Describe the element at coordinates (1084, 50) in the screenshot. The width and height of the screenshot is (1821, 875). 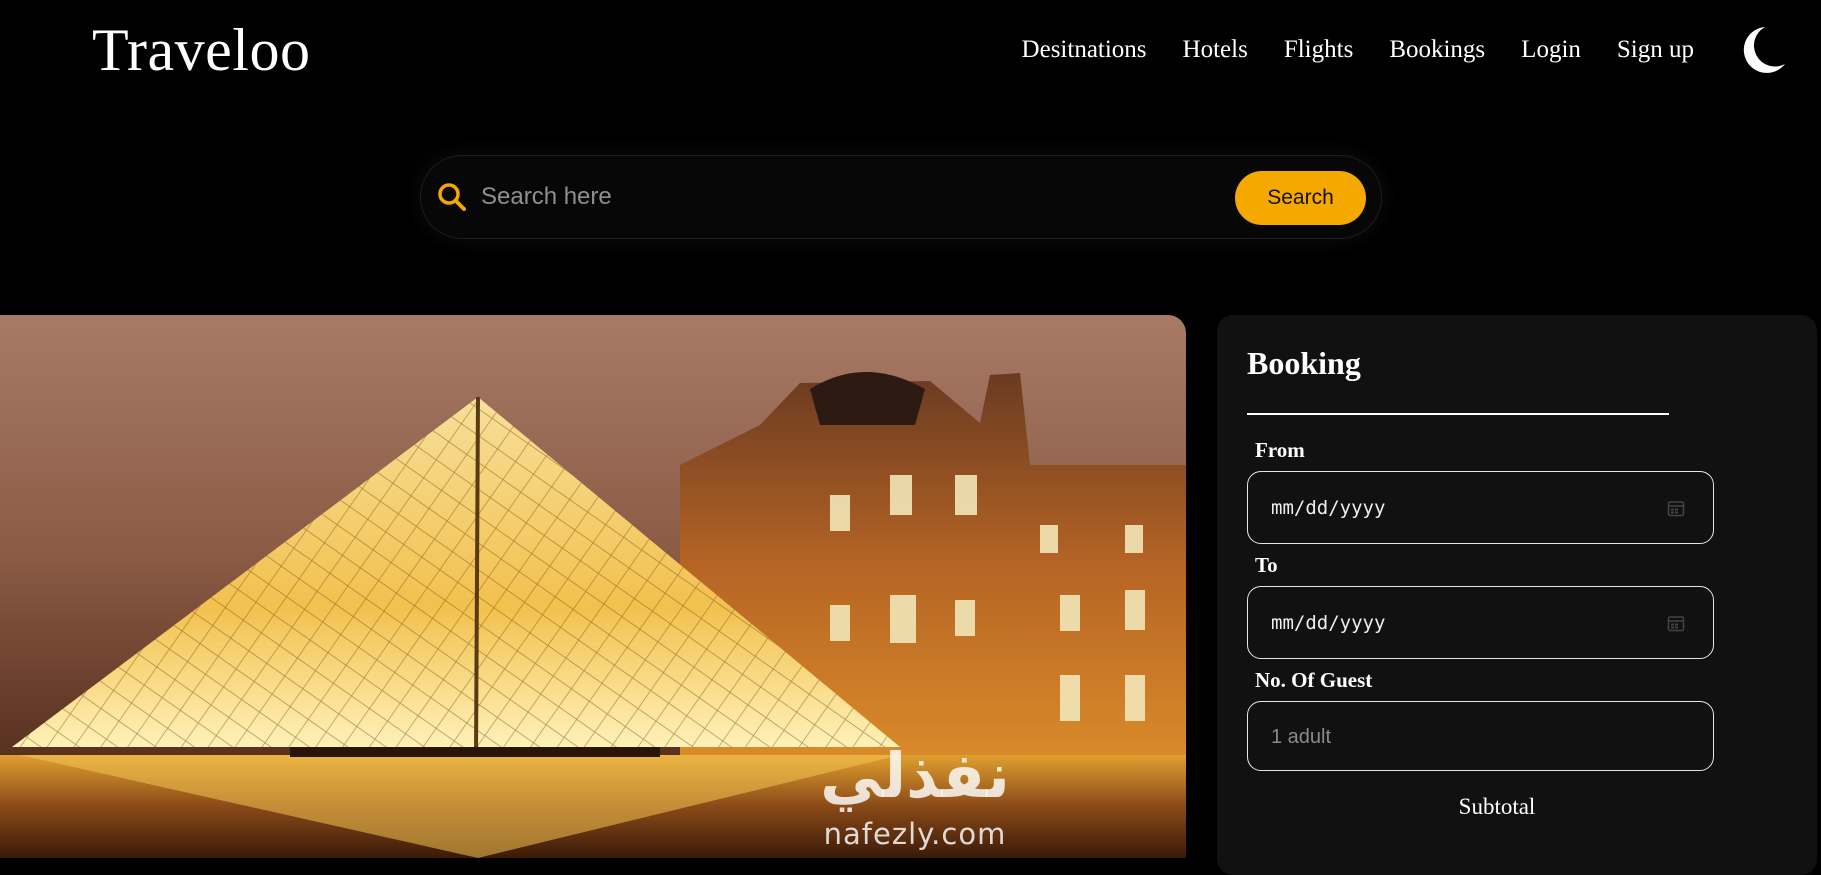
I see `nav-destinations: Desitnations` at that location.